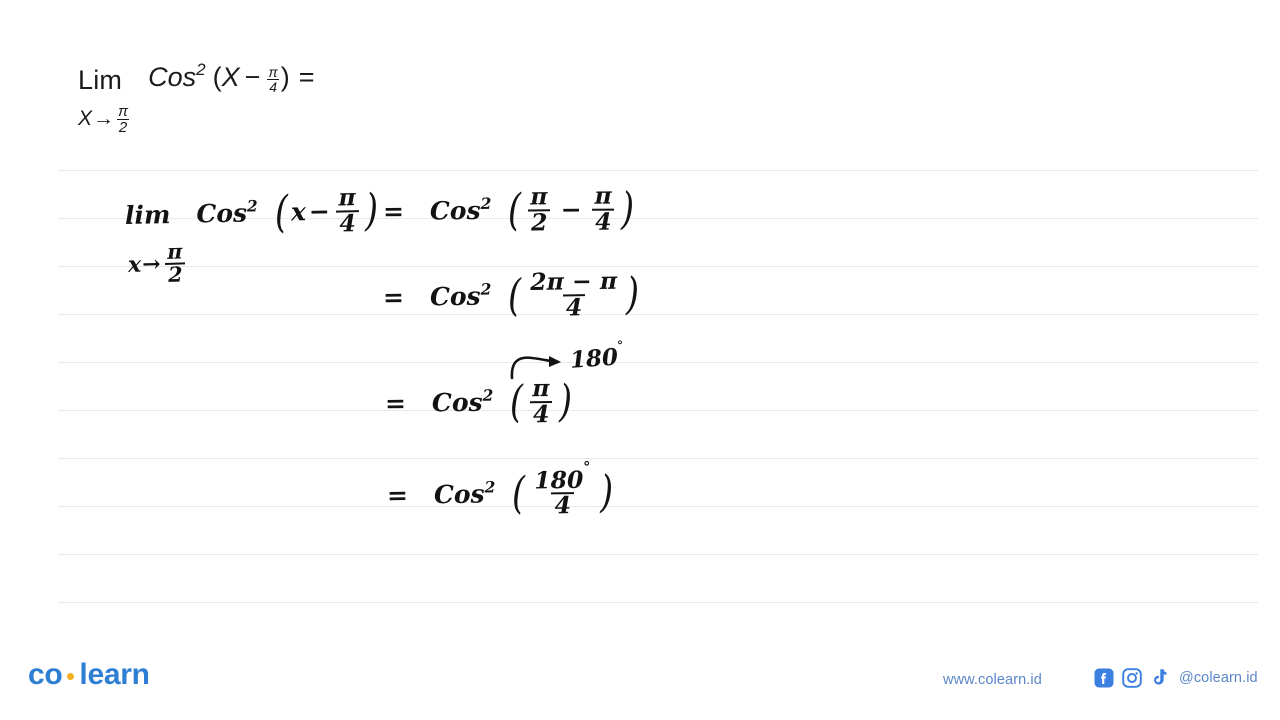  What do you see at coordinates (535, 368) in the screenshot?
I see `curved-arrow-icon` at bounding box center [535, 368].